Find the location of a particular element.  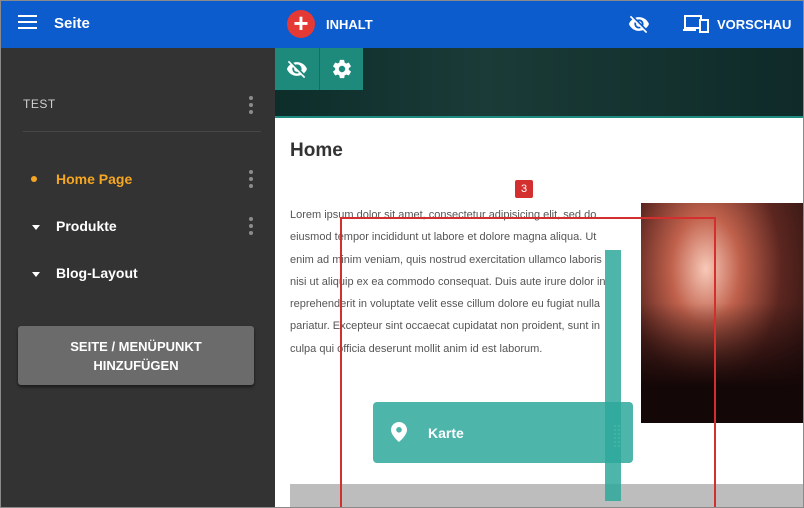

page-title-topbar: Seite is located at coordinates (72, 23).